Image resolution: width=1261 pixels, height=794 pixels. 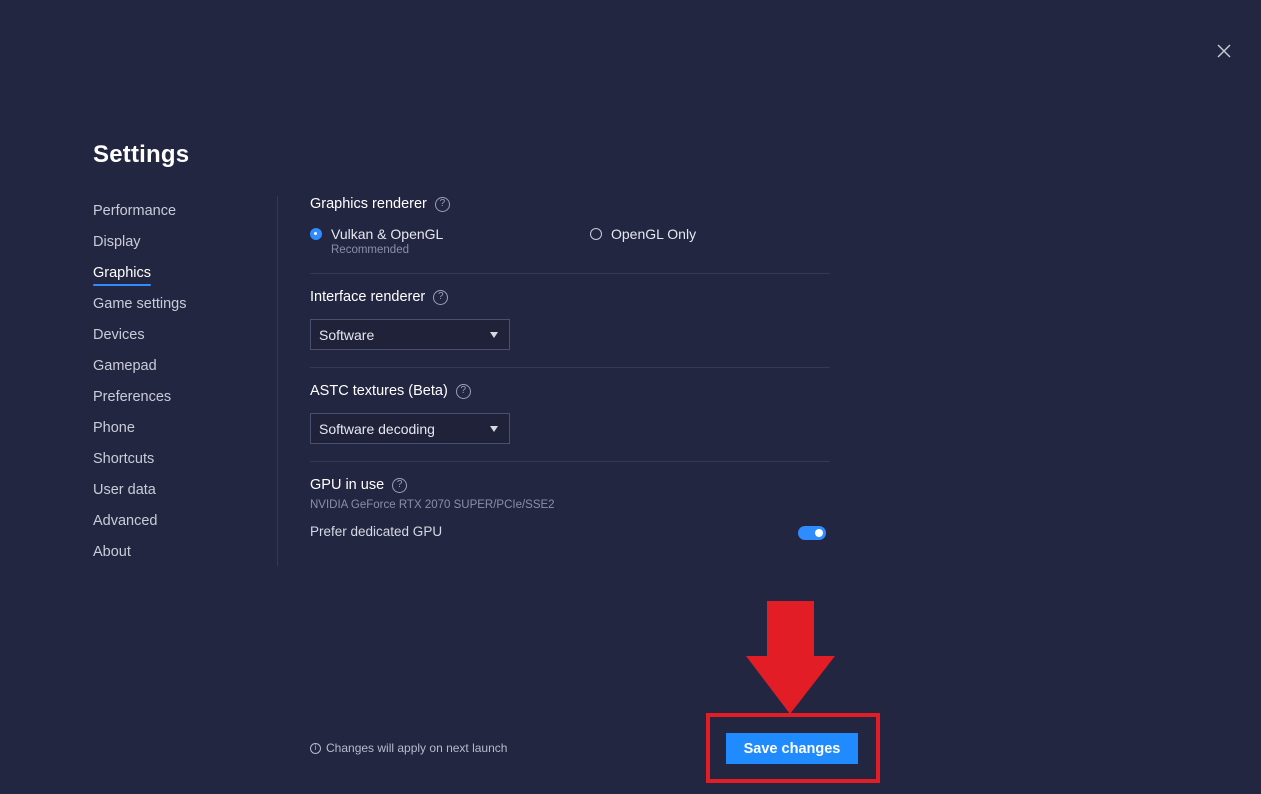 I want to click on radio-label: Vulkan & OpenGL, so click(x=387, y=234).